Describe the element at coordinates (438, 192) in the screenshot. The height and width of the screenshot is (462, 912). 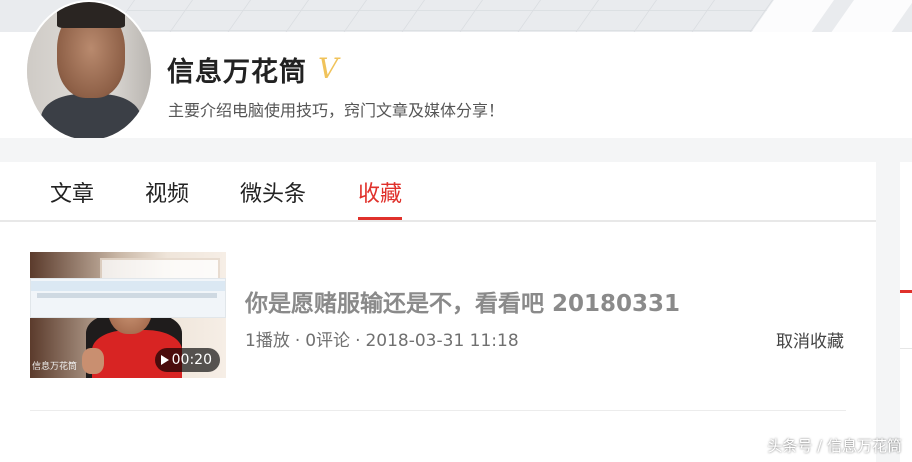
I see `tab-bar: 文章 视频 微头条 收藏` at that location.